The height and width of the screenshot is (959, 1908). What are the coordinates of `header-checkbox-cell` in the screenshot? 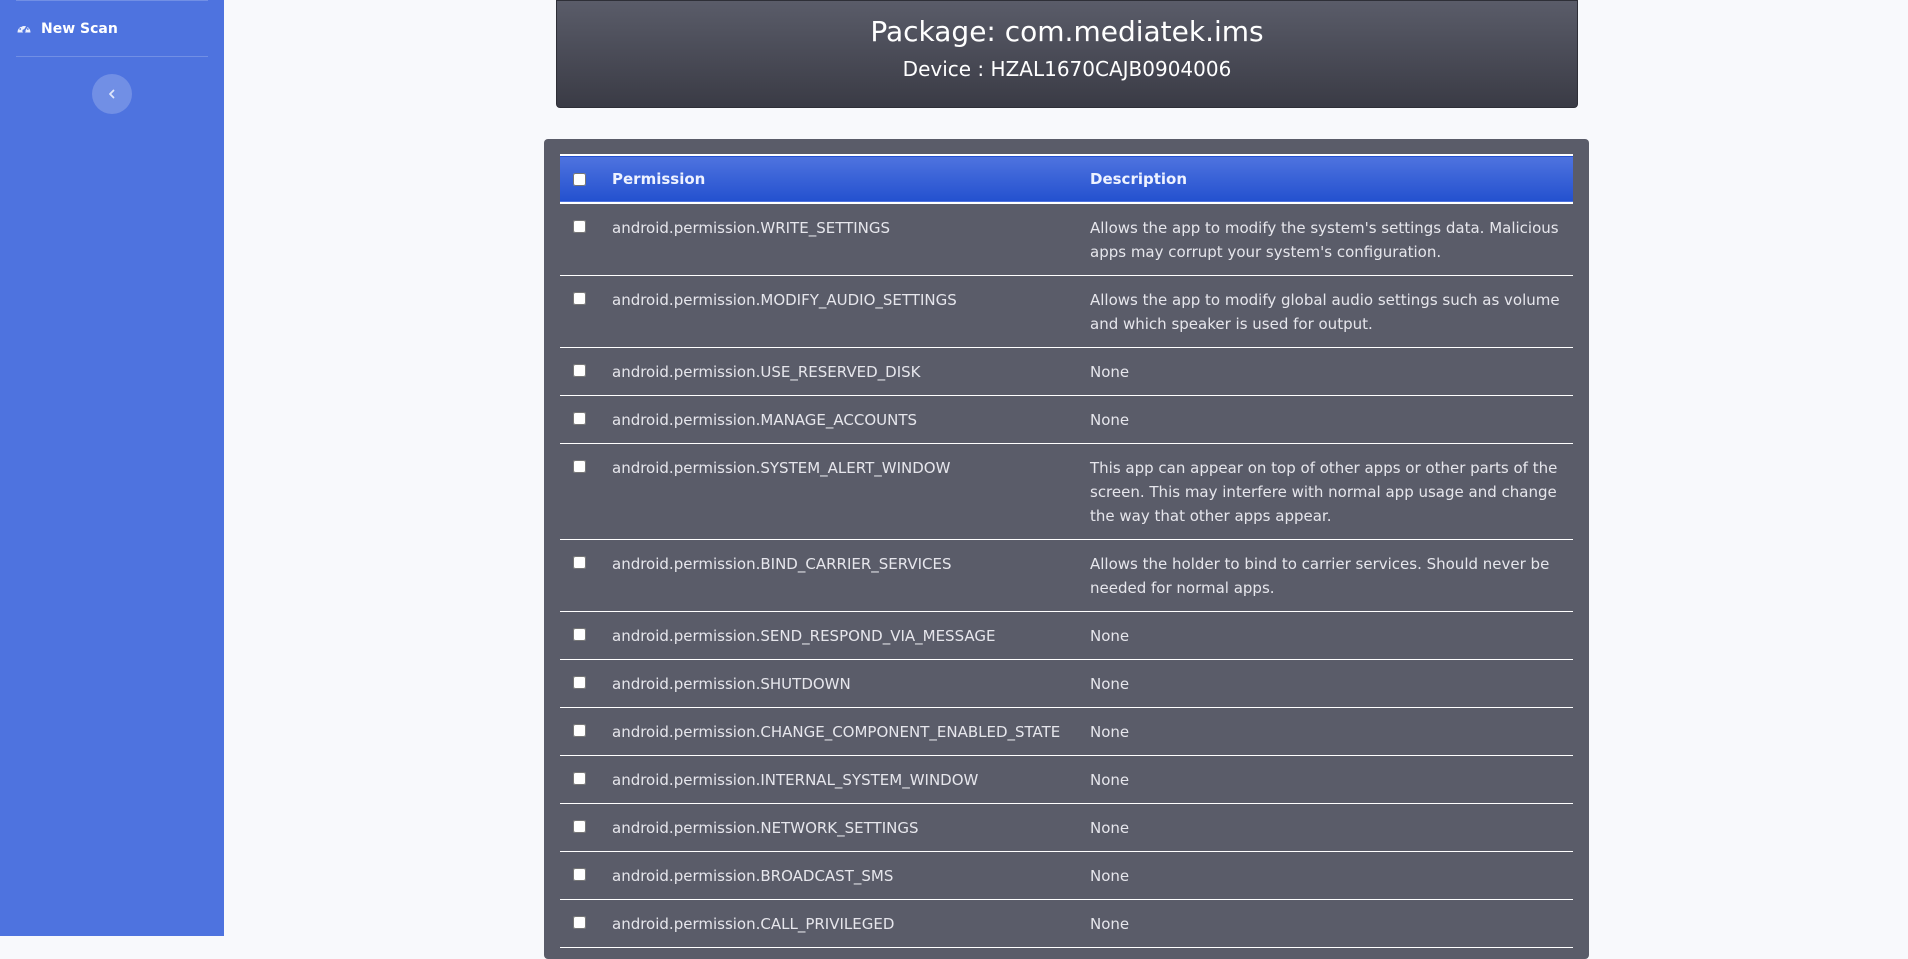 It's located at (586, 179).